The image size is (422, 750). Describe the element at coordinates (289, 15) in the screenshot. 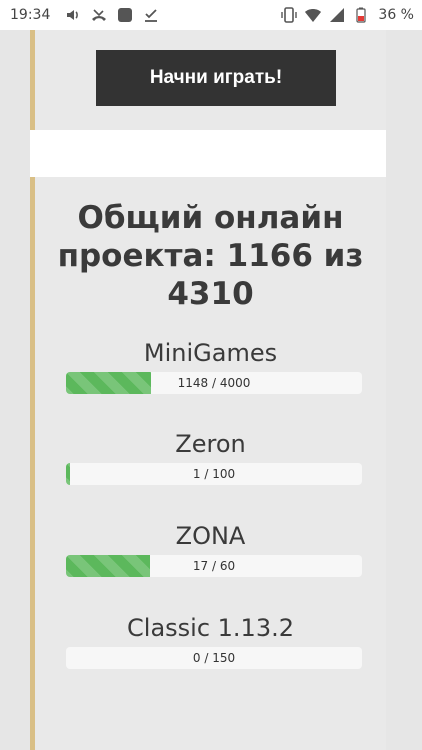

I see `vibrate-icon` at that location.